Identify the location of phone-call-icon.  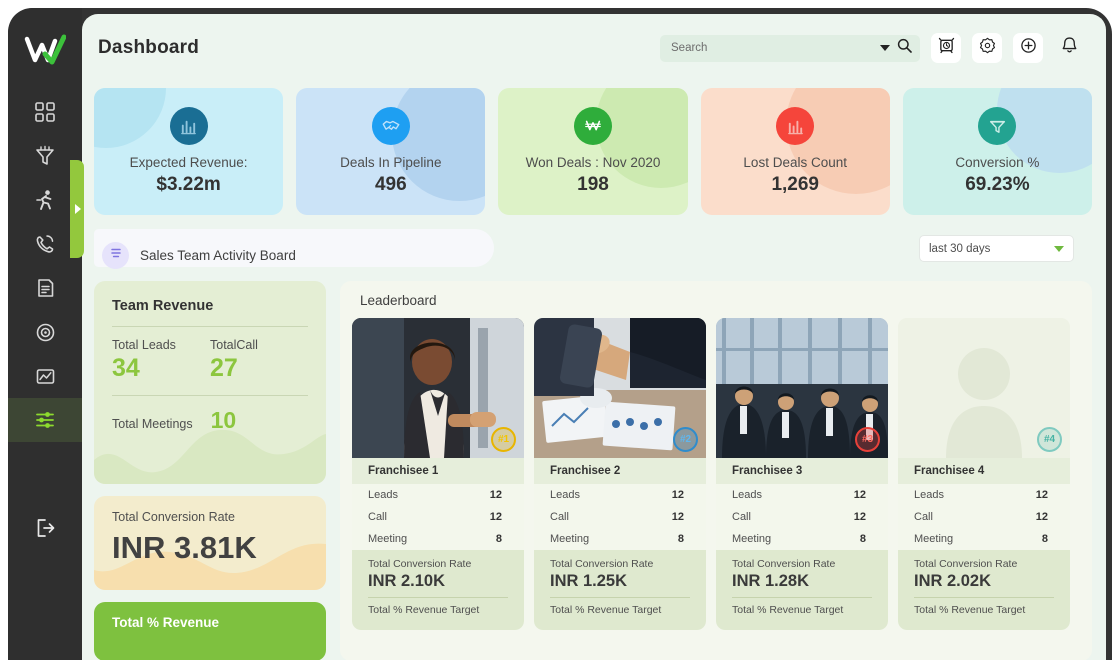
(45, 244).